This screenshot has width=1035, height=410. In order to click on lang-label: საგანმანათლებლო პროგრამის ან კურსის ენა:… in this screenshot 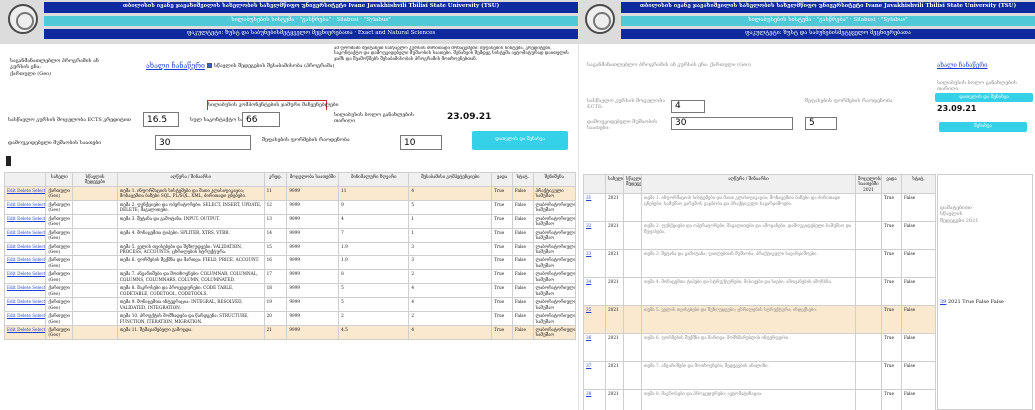, I will do `click(54, 67)`.